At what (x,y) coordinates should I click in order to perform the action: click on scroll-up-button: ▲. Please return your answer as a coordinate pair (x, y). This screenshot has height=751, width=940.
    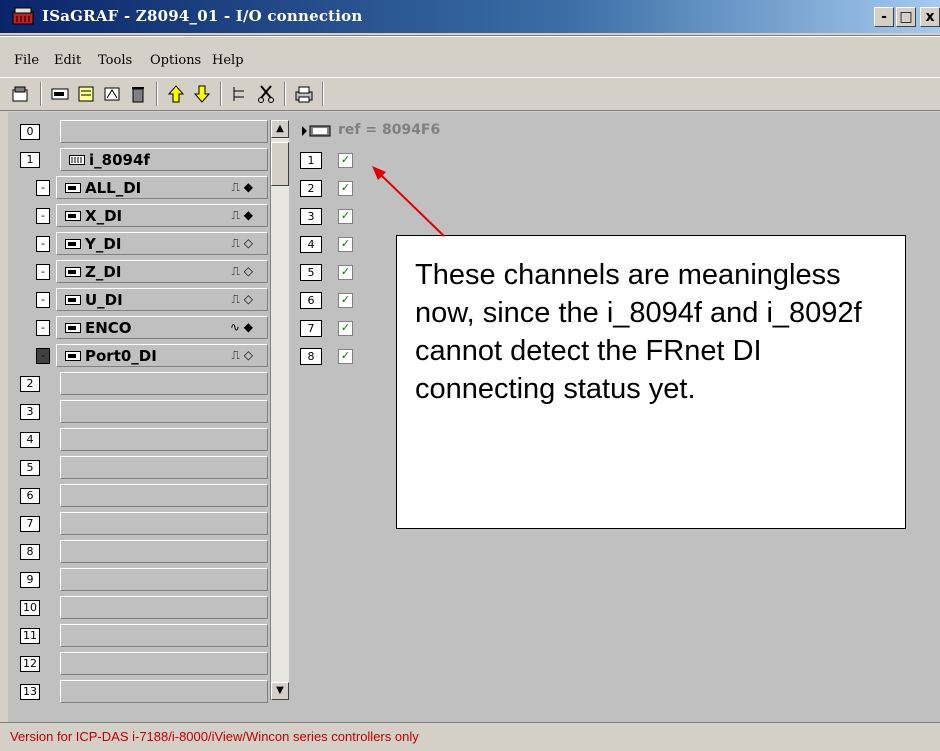
    Looking at the image, I should click on (280, 129).